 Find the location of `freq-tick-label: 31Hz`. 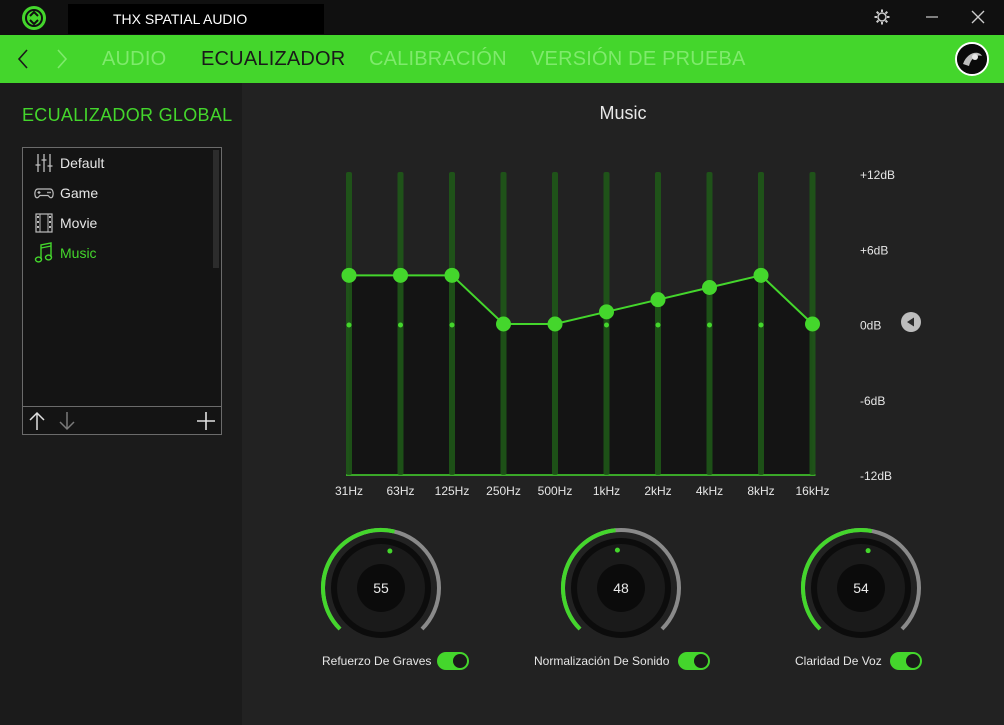

freq-tick-label: 31Hz is located at coordinates (349, 491).